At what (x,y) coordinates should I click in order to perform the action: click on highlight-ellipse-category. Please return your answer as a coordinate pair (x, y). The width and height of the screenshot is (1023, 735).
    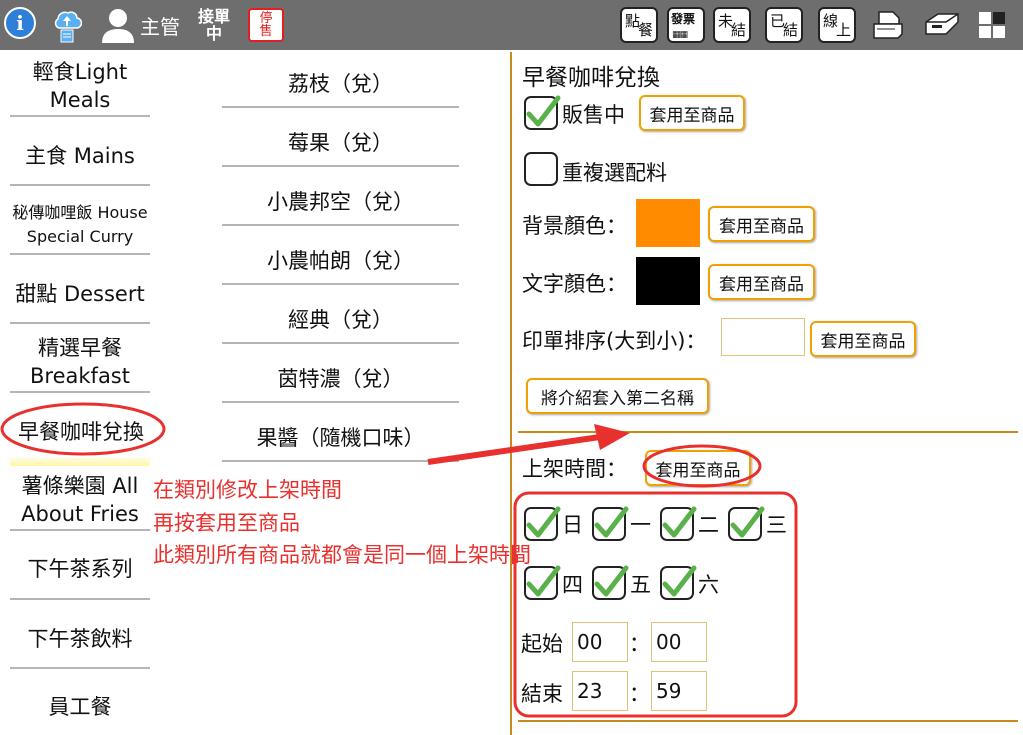
    Looking at the image, I should click on (83, 429).